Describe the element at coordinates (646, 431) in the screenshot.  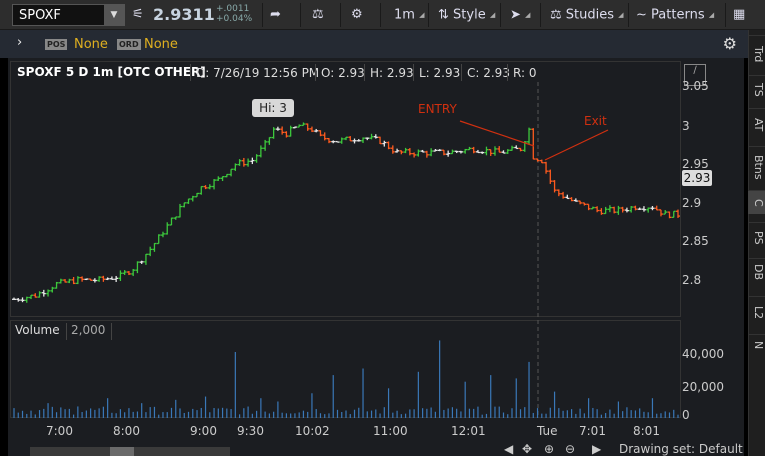
I see `time-tick: 8:01` at that location.